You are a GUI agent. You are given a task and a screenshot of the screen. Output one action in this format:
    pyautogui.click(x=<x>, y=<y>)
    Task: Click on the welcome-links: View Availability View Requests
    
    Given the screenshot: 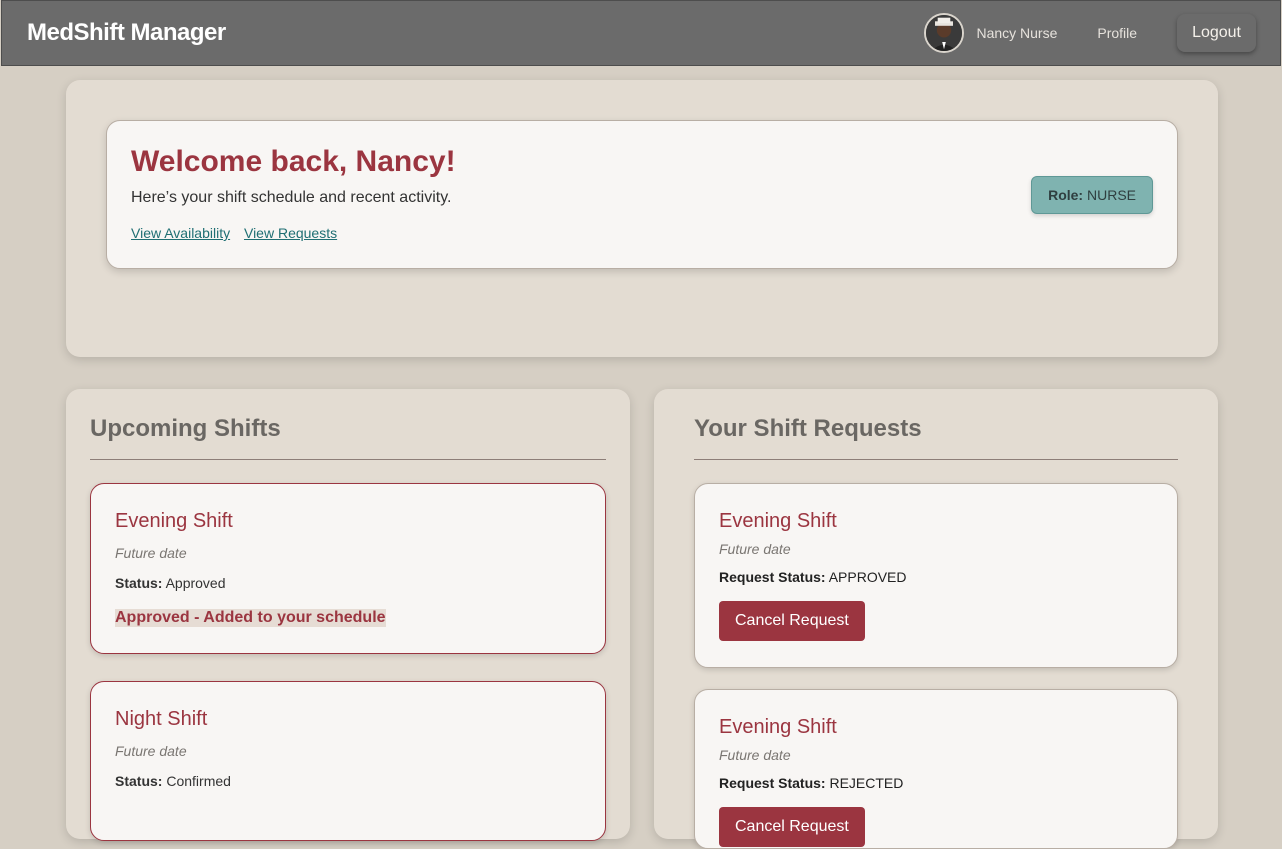 What is the action you would take?
    pyautogui.click(x=642, y=233)
    